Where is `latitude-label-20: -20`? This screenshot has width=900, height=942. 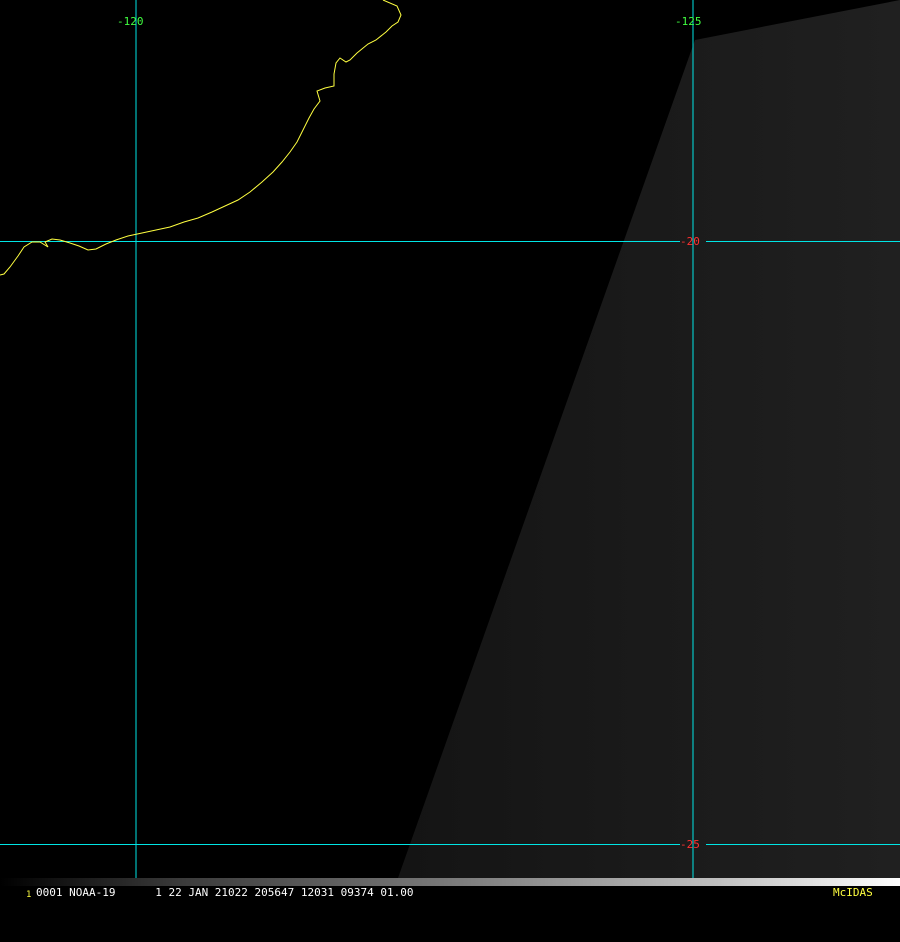
latitude-label-20: -20 is located at coordinates (690, 241).